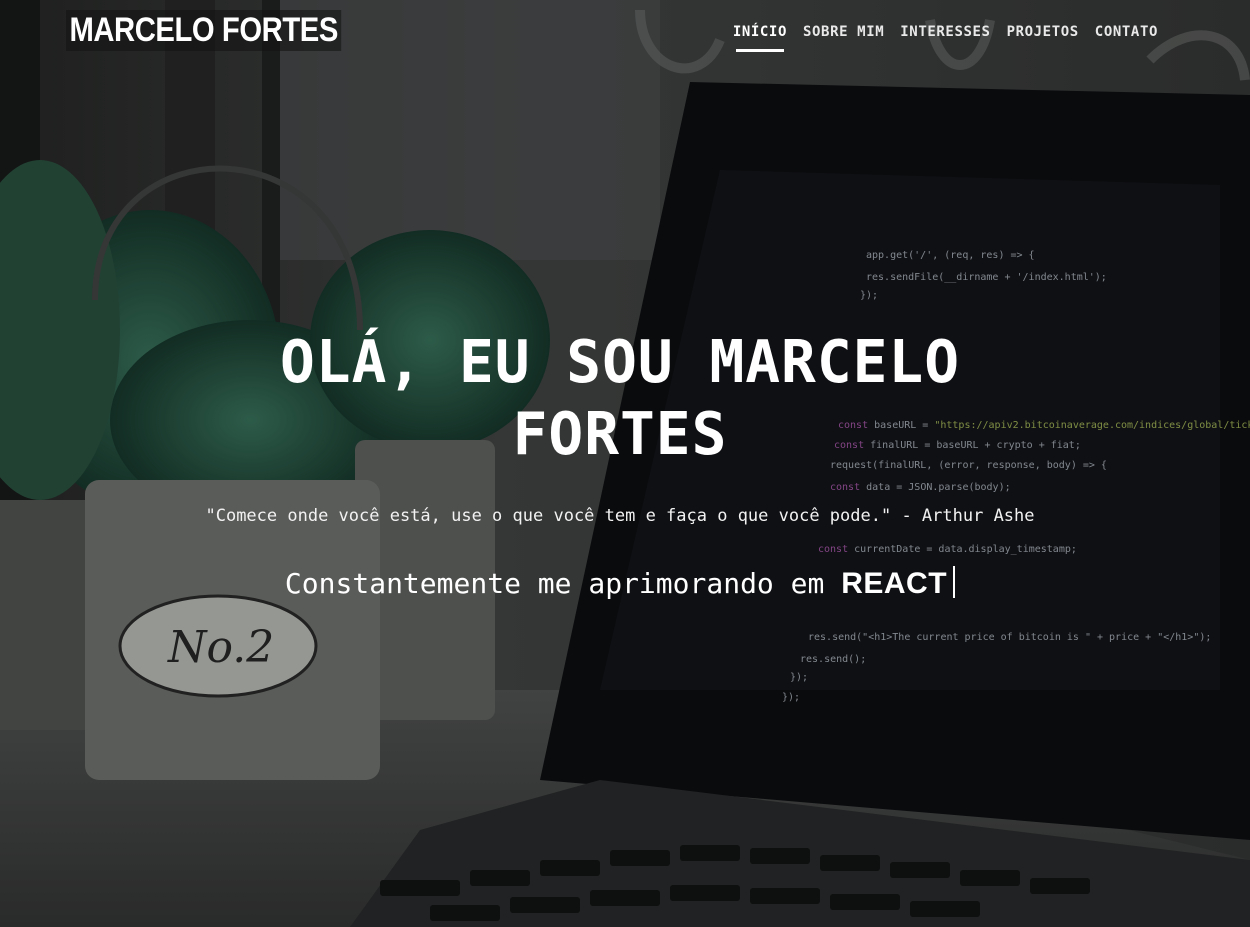  I want to click on nav-item-projetos: PROJETOS, so click(1043, 34).